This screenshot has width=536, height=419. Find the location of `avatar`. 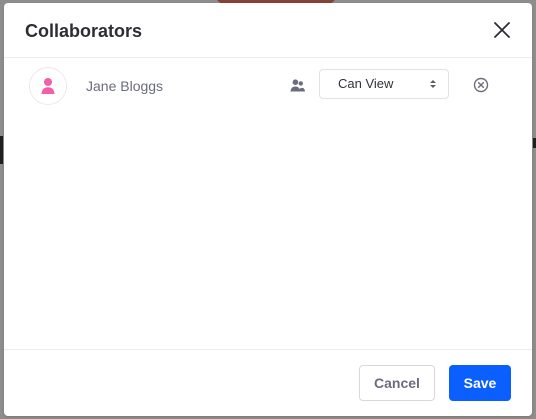

avatar is located at coordinates (48, 86).